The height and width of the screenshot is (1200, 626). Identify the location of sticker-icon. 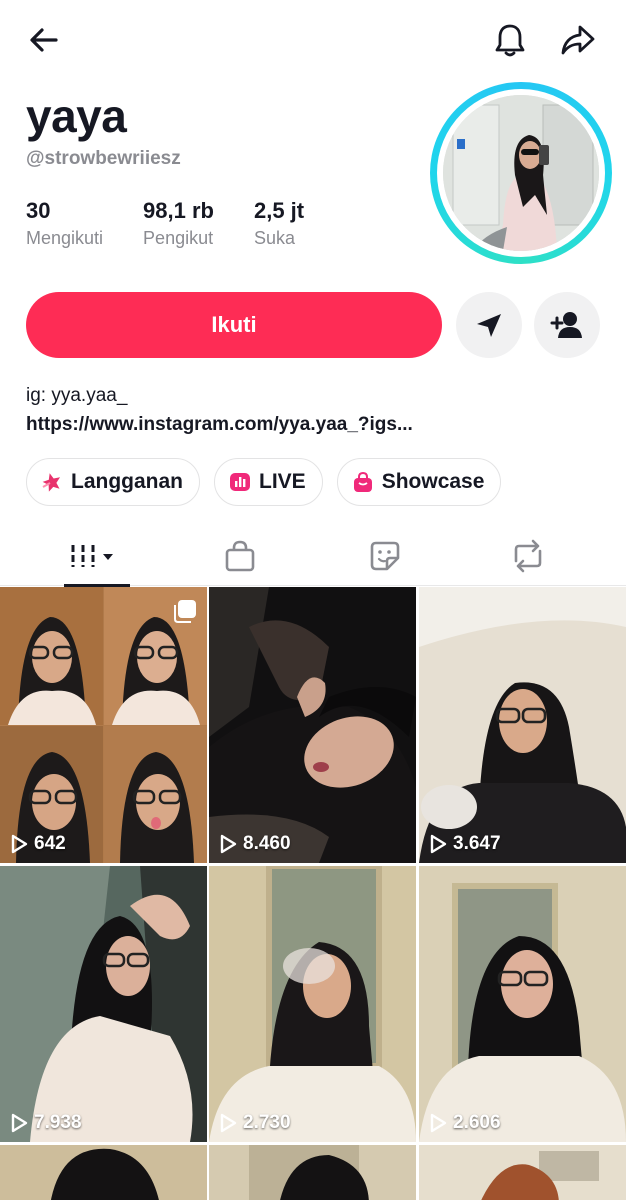
(385, 556).